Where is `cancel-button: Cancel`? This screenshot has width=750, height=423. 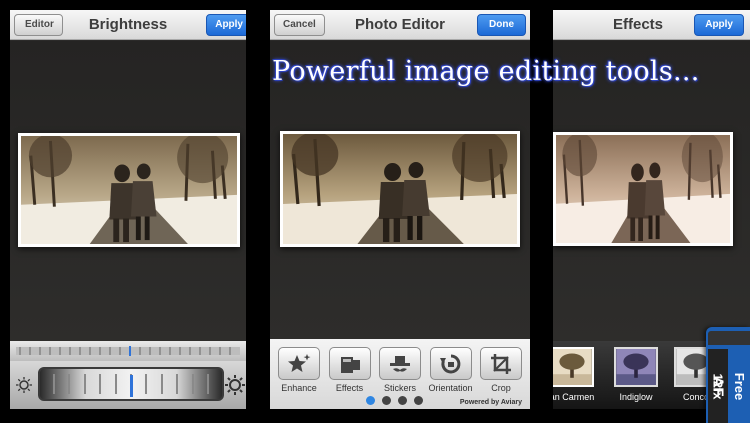 cancel-button: Cancel is located at coordinates (299, 25).